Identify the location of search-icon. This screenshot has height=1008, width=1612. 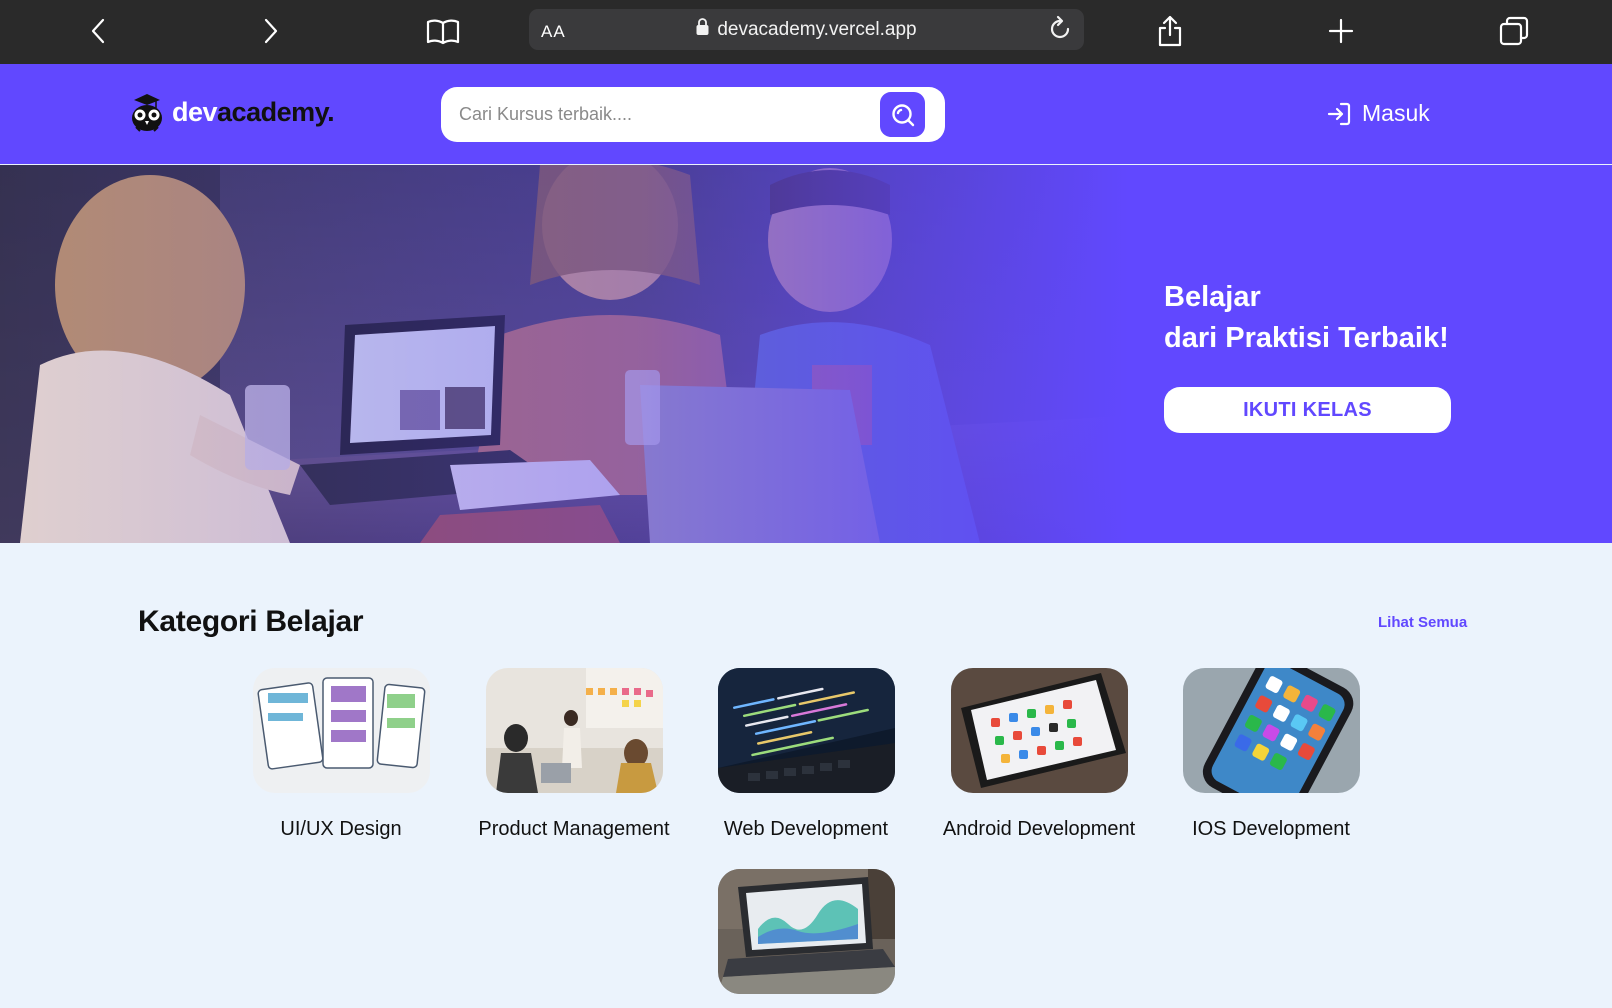
(902, 114).